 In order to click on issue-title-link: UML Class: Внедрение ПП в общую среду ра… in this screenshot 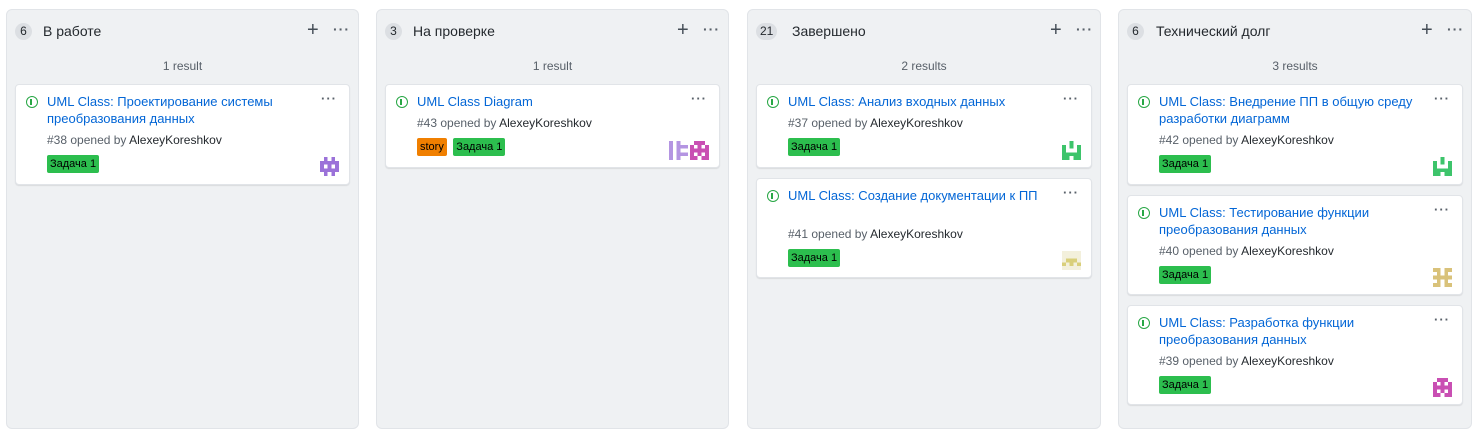, I will do `click(1286, 110)`.